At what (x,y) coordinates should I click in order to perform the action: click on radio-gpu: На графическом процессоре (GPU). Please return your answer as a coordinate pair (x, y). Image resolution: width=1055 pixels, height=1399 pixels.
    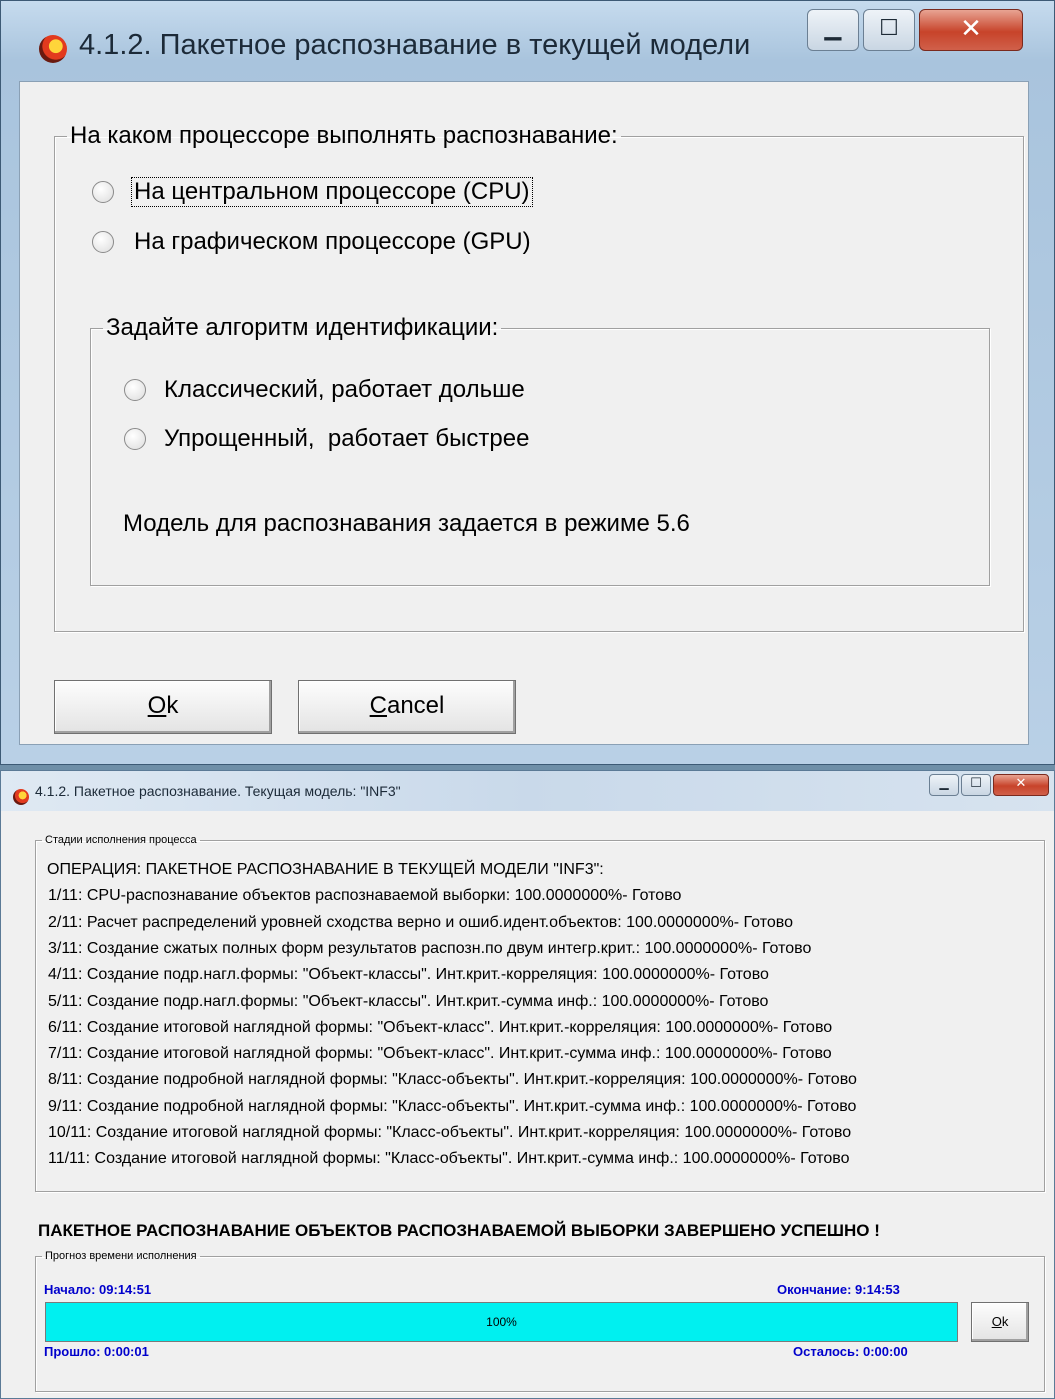
    Looking at the image, I should click on (312, 242).